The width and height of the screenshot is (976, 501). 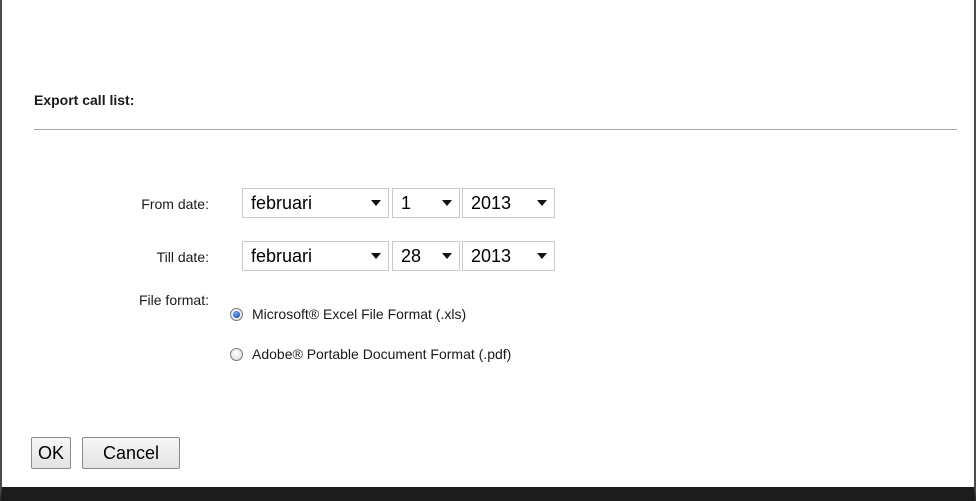 I want to click on from-month-value: februari, so click(x=282, y=203).